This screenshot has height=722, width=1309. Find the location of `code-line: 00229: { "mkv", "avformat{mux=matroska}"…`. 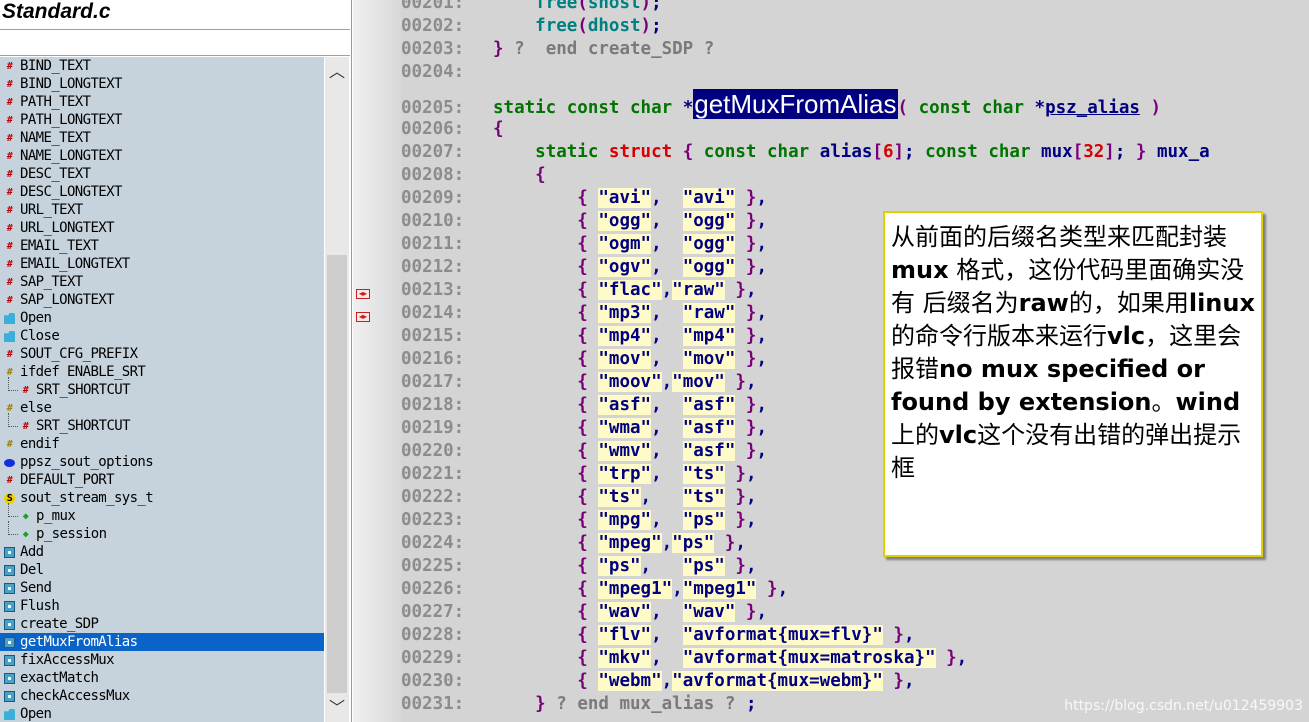

code-line: 00229: { "mkv", "avformat{mux=matroska}"… is located at coordinates (684, 658).